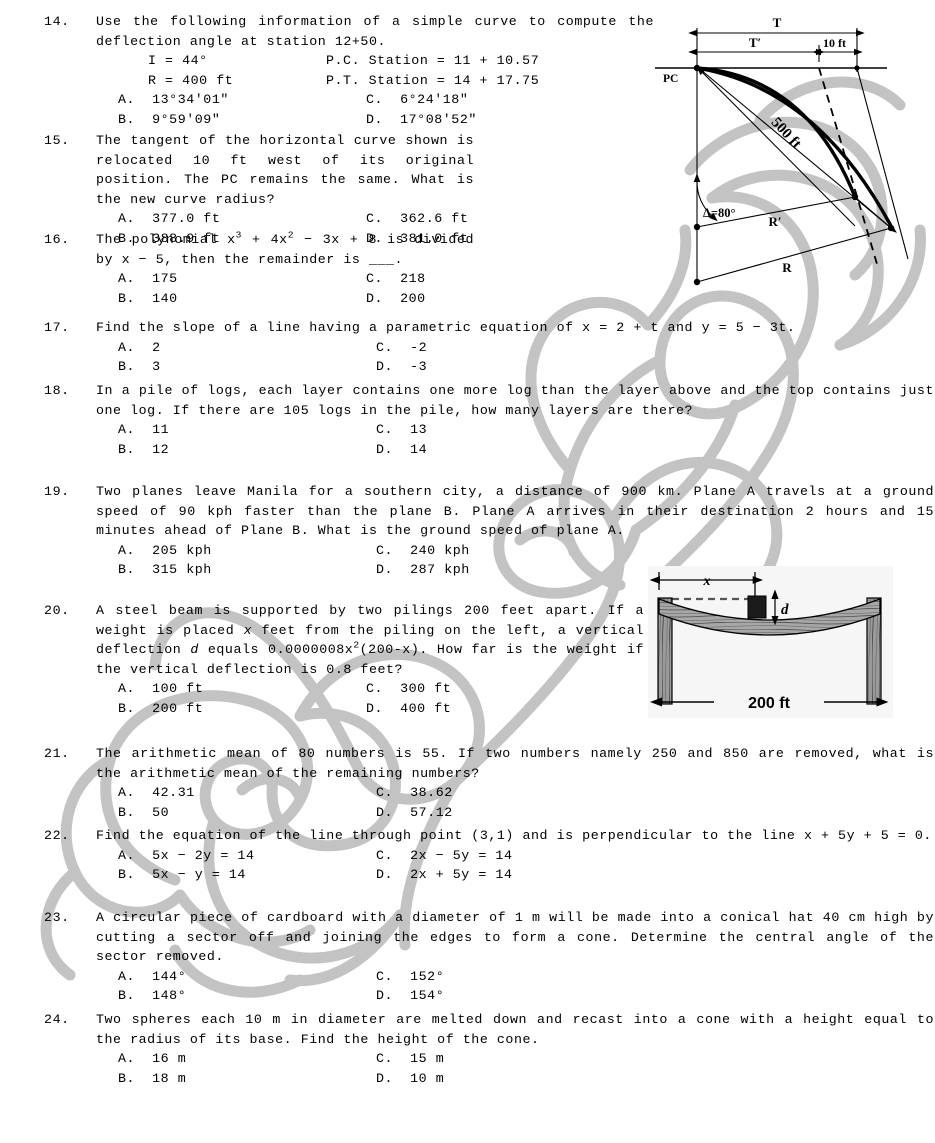 The width and height of the screenshot is (935, 1143). What do you see at coordinates (242, 100) in the screenshot?
I see `choice-a: A. 13°34′01″` at bounding box center [242, 100].